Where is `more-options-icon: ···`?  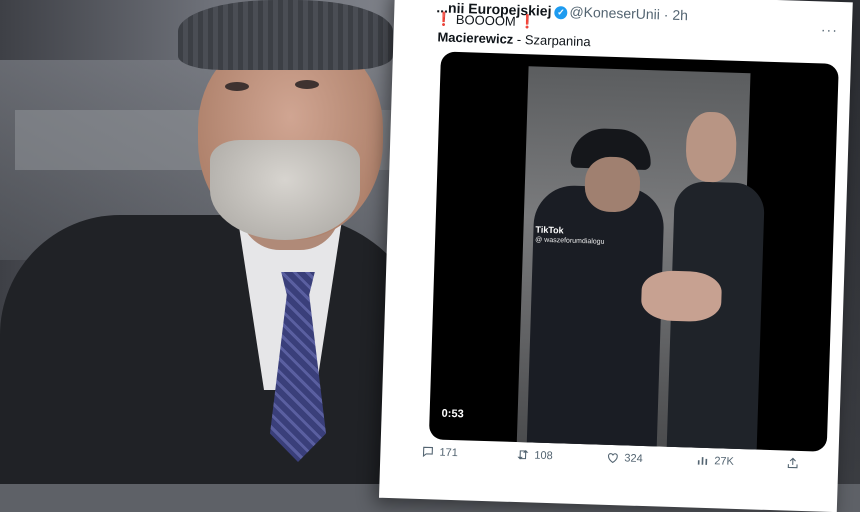
more-options-icon: ··· is located at coordinates (829, 29).